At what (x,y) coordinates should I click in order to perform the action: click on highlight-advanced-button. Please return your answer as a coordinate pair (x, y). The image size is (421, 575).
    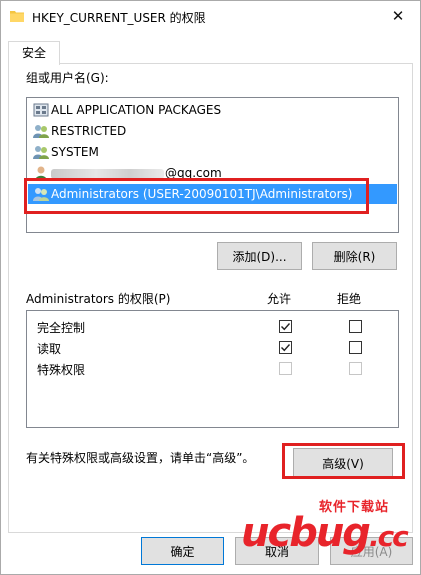
    Looking at the image, I should click on (343, 461).